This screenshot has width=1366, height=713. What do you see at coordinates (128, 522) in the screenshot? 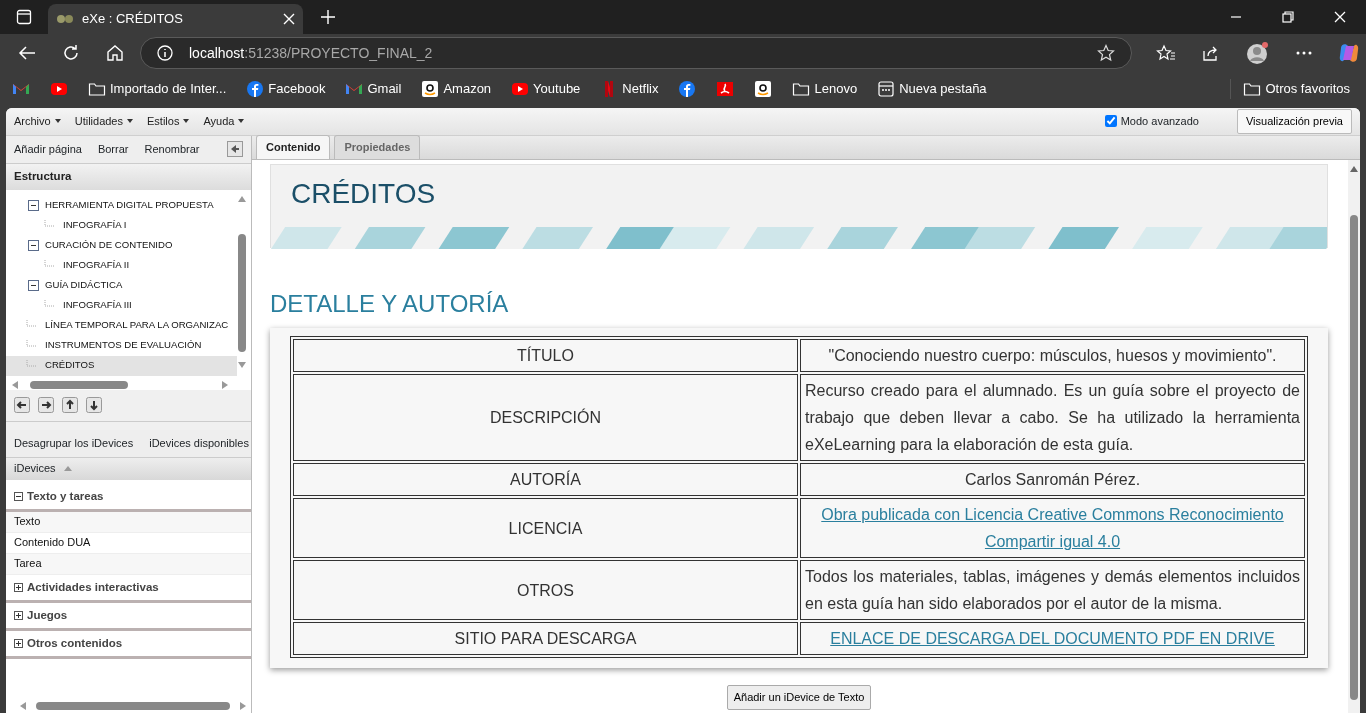
I see `idevice-item: Texto` at bounding box center [128, 522].